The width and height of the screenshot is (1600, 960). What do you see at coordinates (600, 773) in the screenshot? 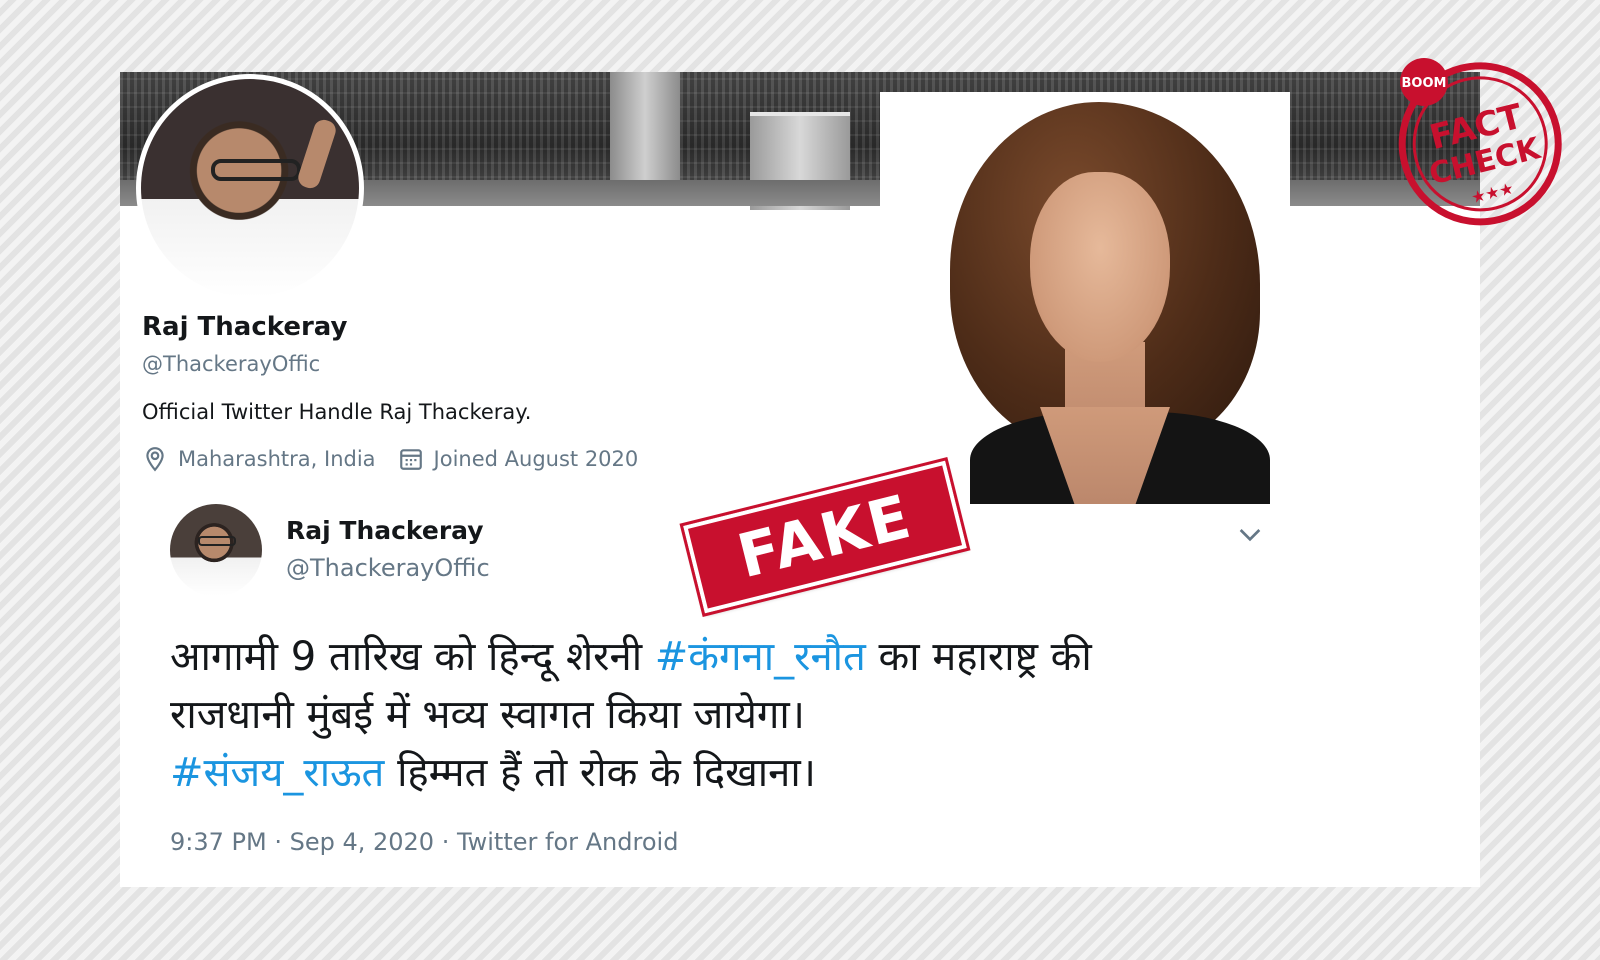
I see `tweet-text-segment: हिम्मत हैं तो रोक के दिखाना।` at bounding box center [600, 773].